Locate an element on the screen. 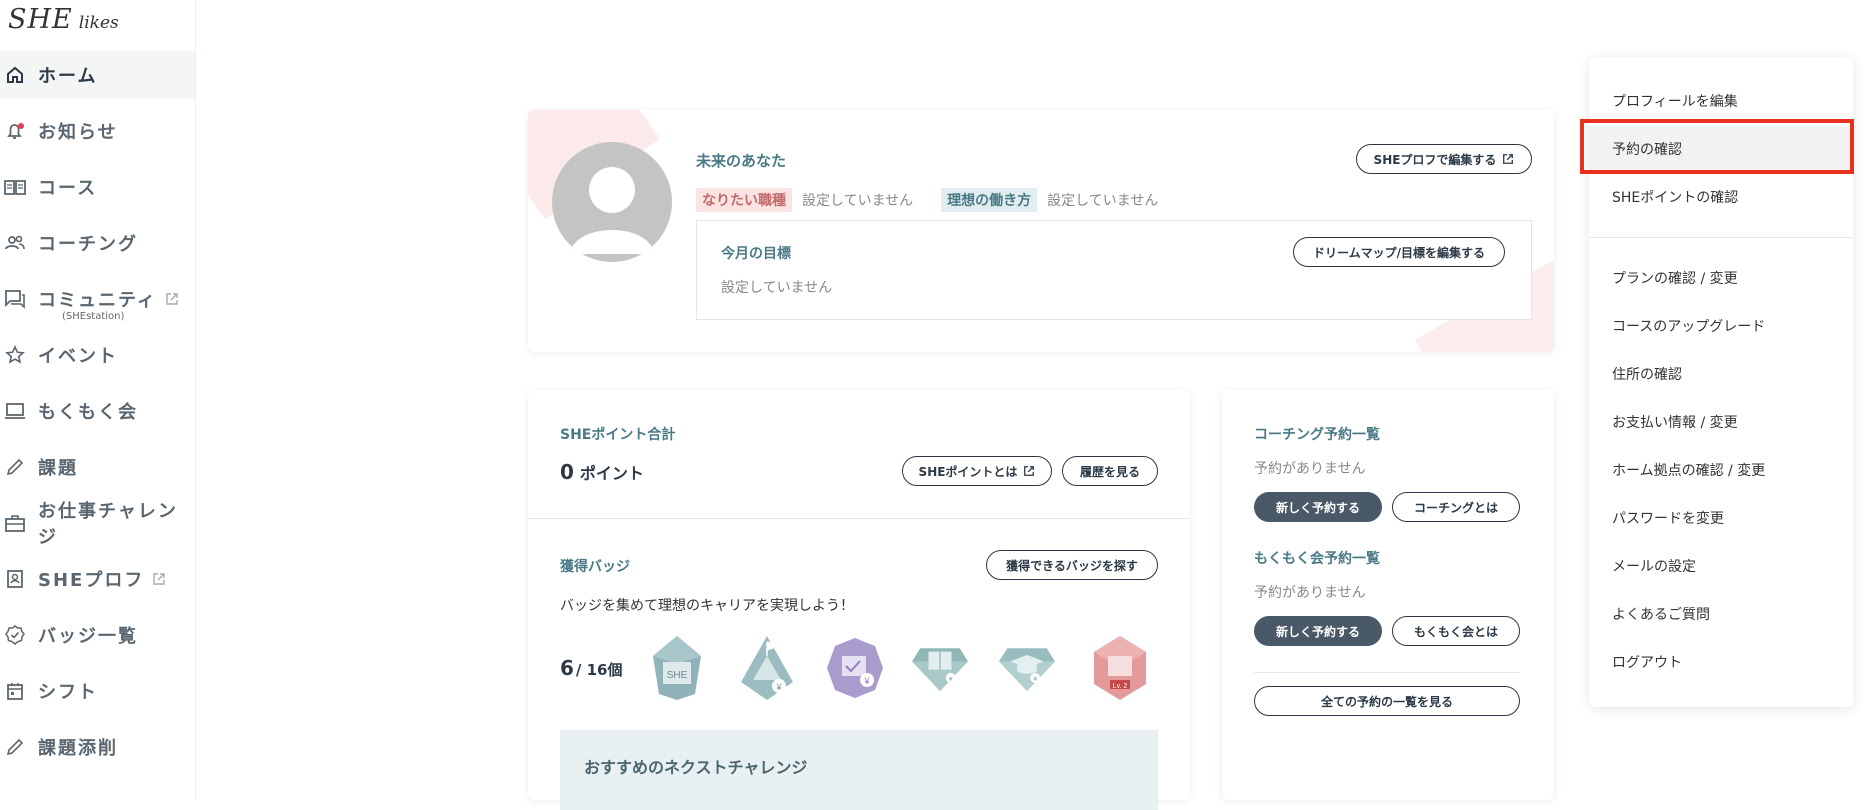  bell-icon is located at coordinates (15, 131).